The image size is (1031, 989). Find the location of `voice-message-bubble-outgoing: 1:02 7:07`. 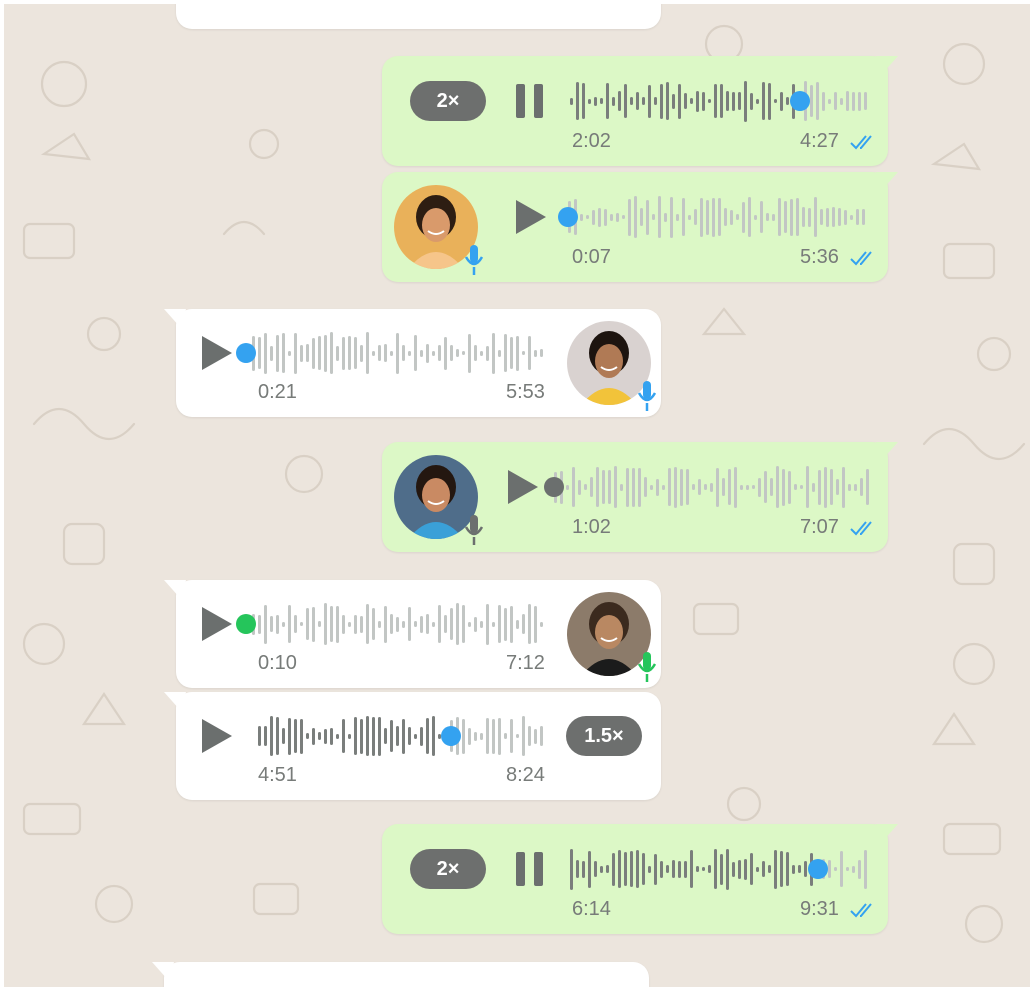

voice-message-bubble-outgoing: 1:02 7:07 is located at coordinates (640, 497).